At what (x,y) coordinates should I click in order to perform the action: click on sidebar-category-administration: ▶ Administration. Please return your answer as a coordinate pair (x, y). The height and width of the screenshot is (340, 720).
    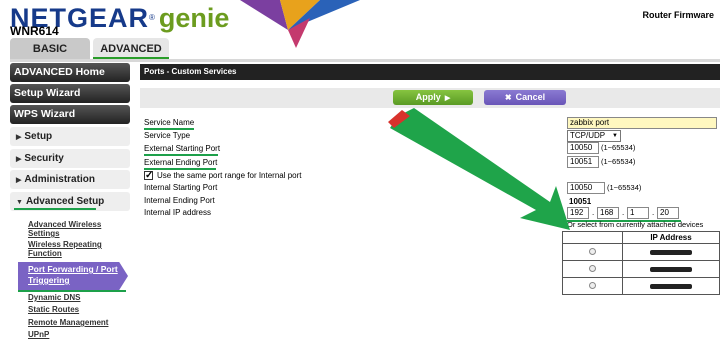
    Looking at the image, I should click on (70, 179).